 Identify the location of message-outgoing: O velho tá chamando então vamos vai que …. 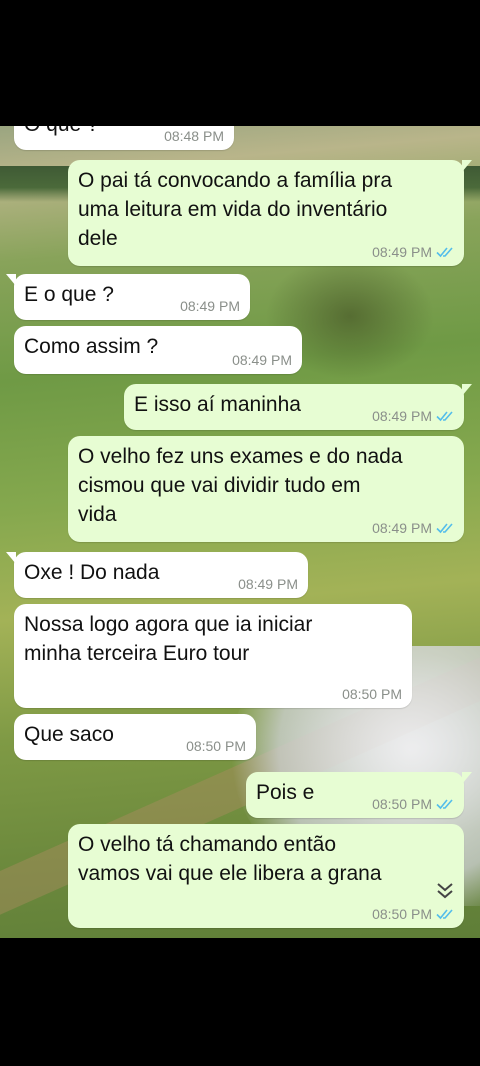
(266, 876).